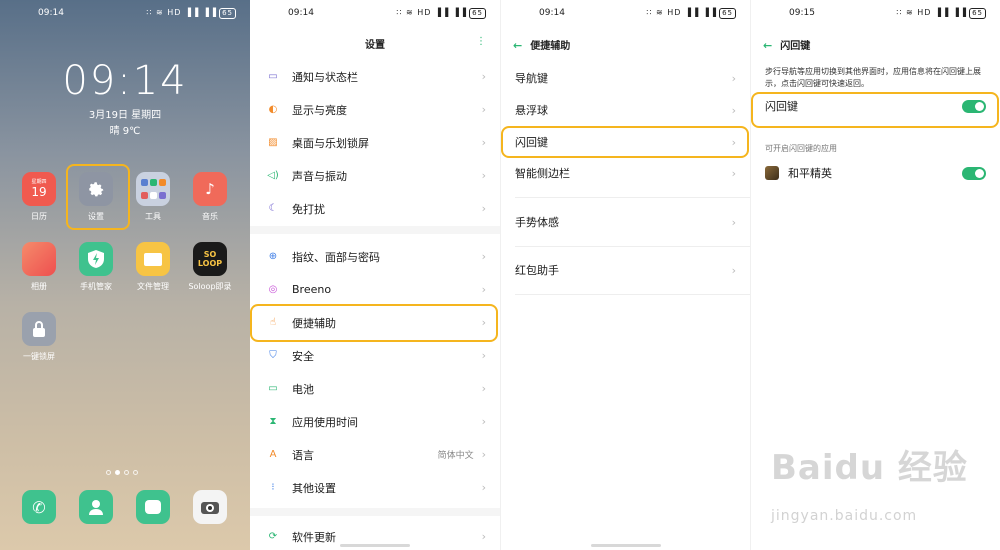  I want to click on app-calendar: 星期四 19 日历, so click(39, 197).